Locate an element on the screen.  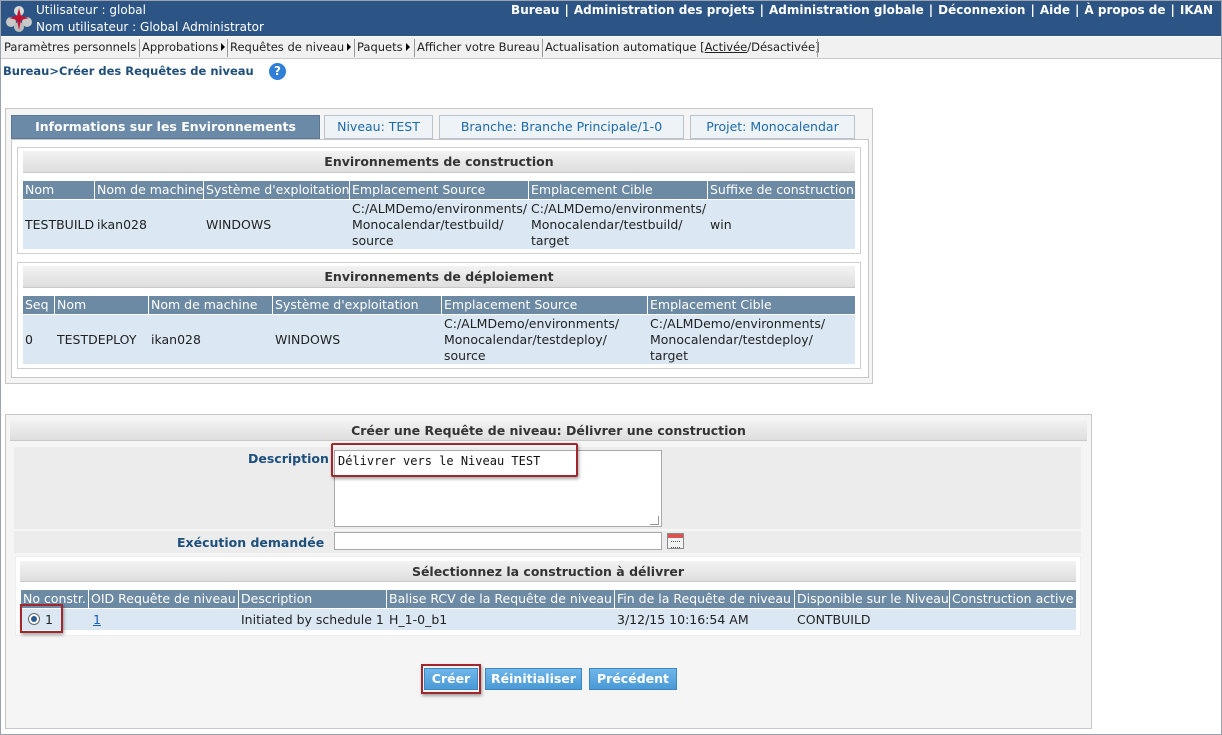
menu-requetes-label: Requêtes de niveau is located at coordinates (287, 47).